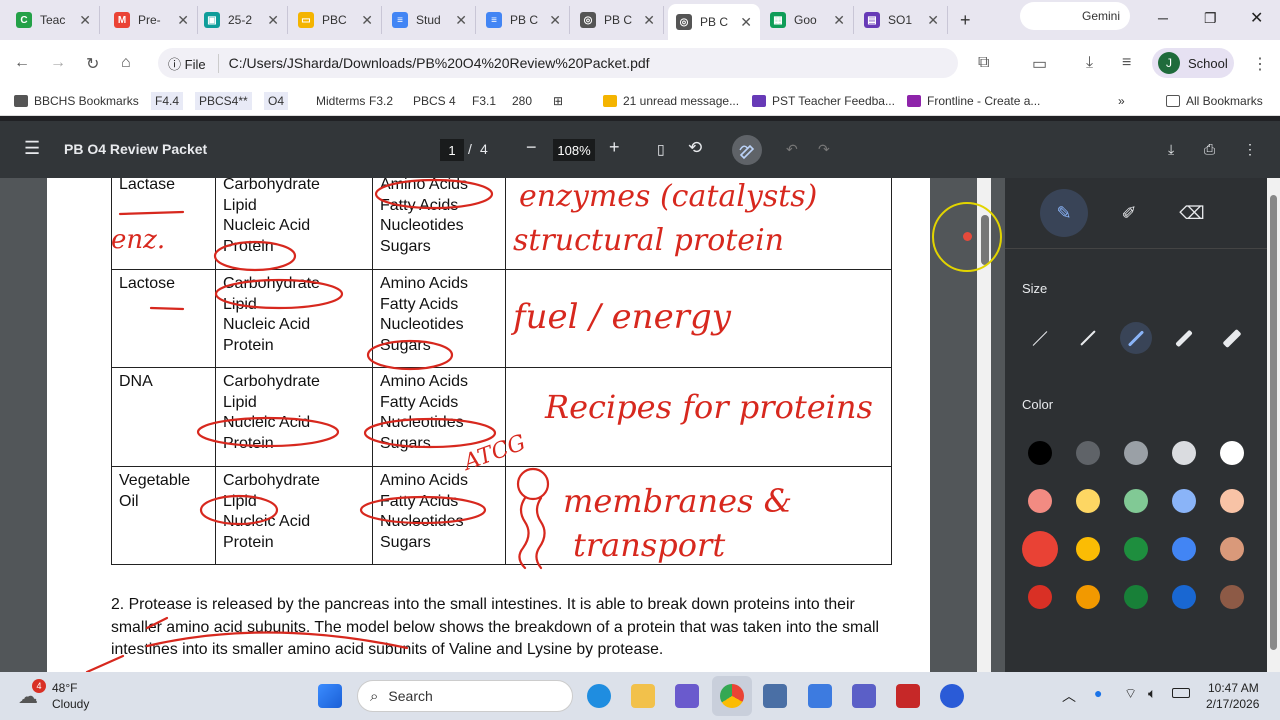  Describe the element at coordinates (32, 148) in the screenshot. I see `hamburger-icon: ☰` at that location.